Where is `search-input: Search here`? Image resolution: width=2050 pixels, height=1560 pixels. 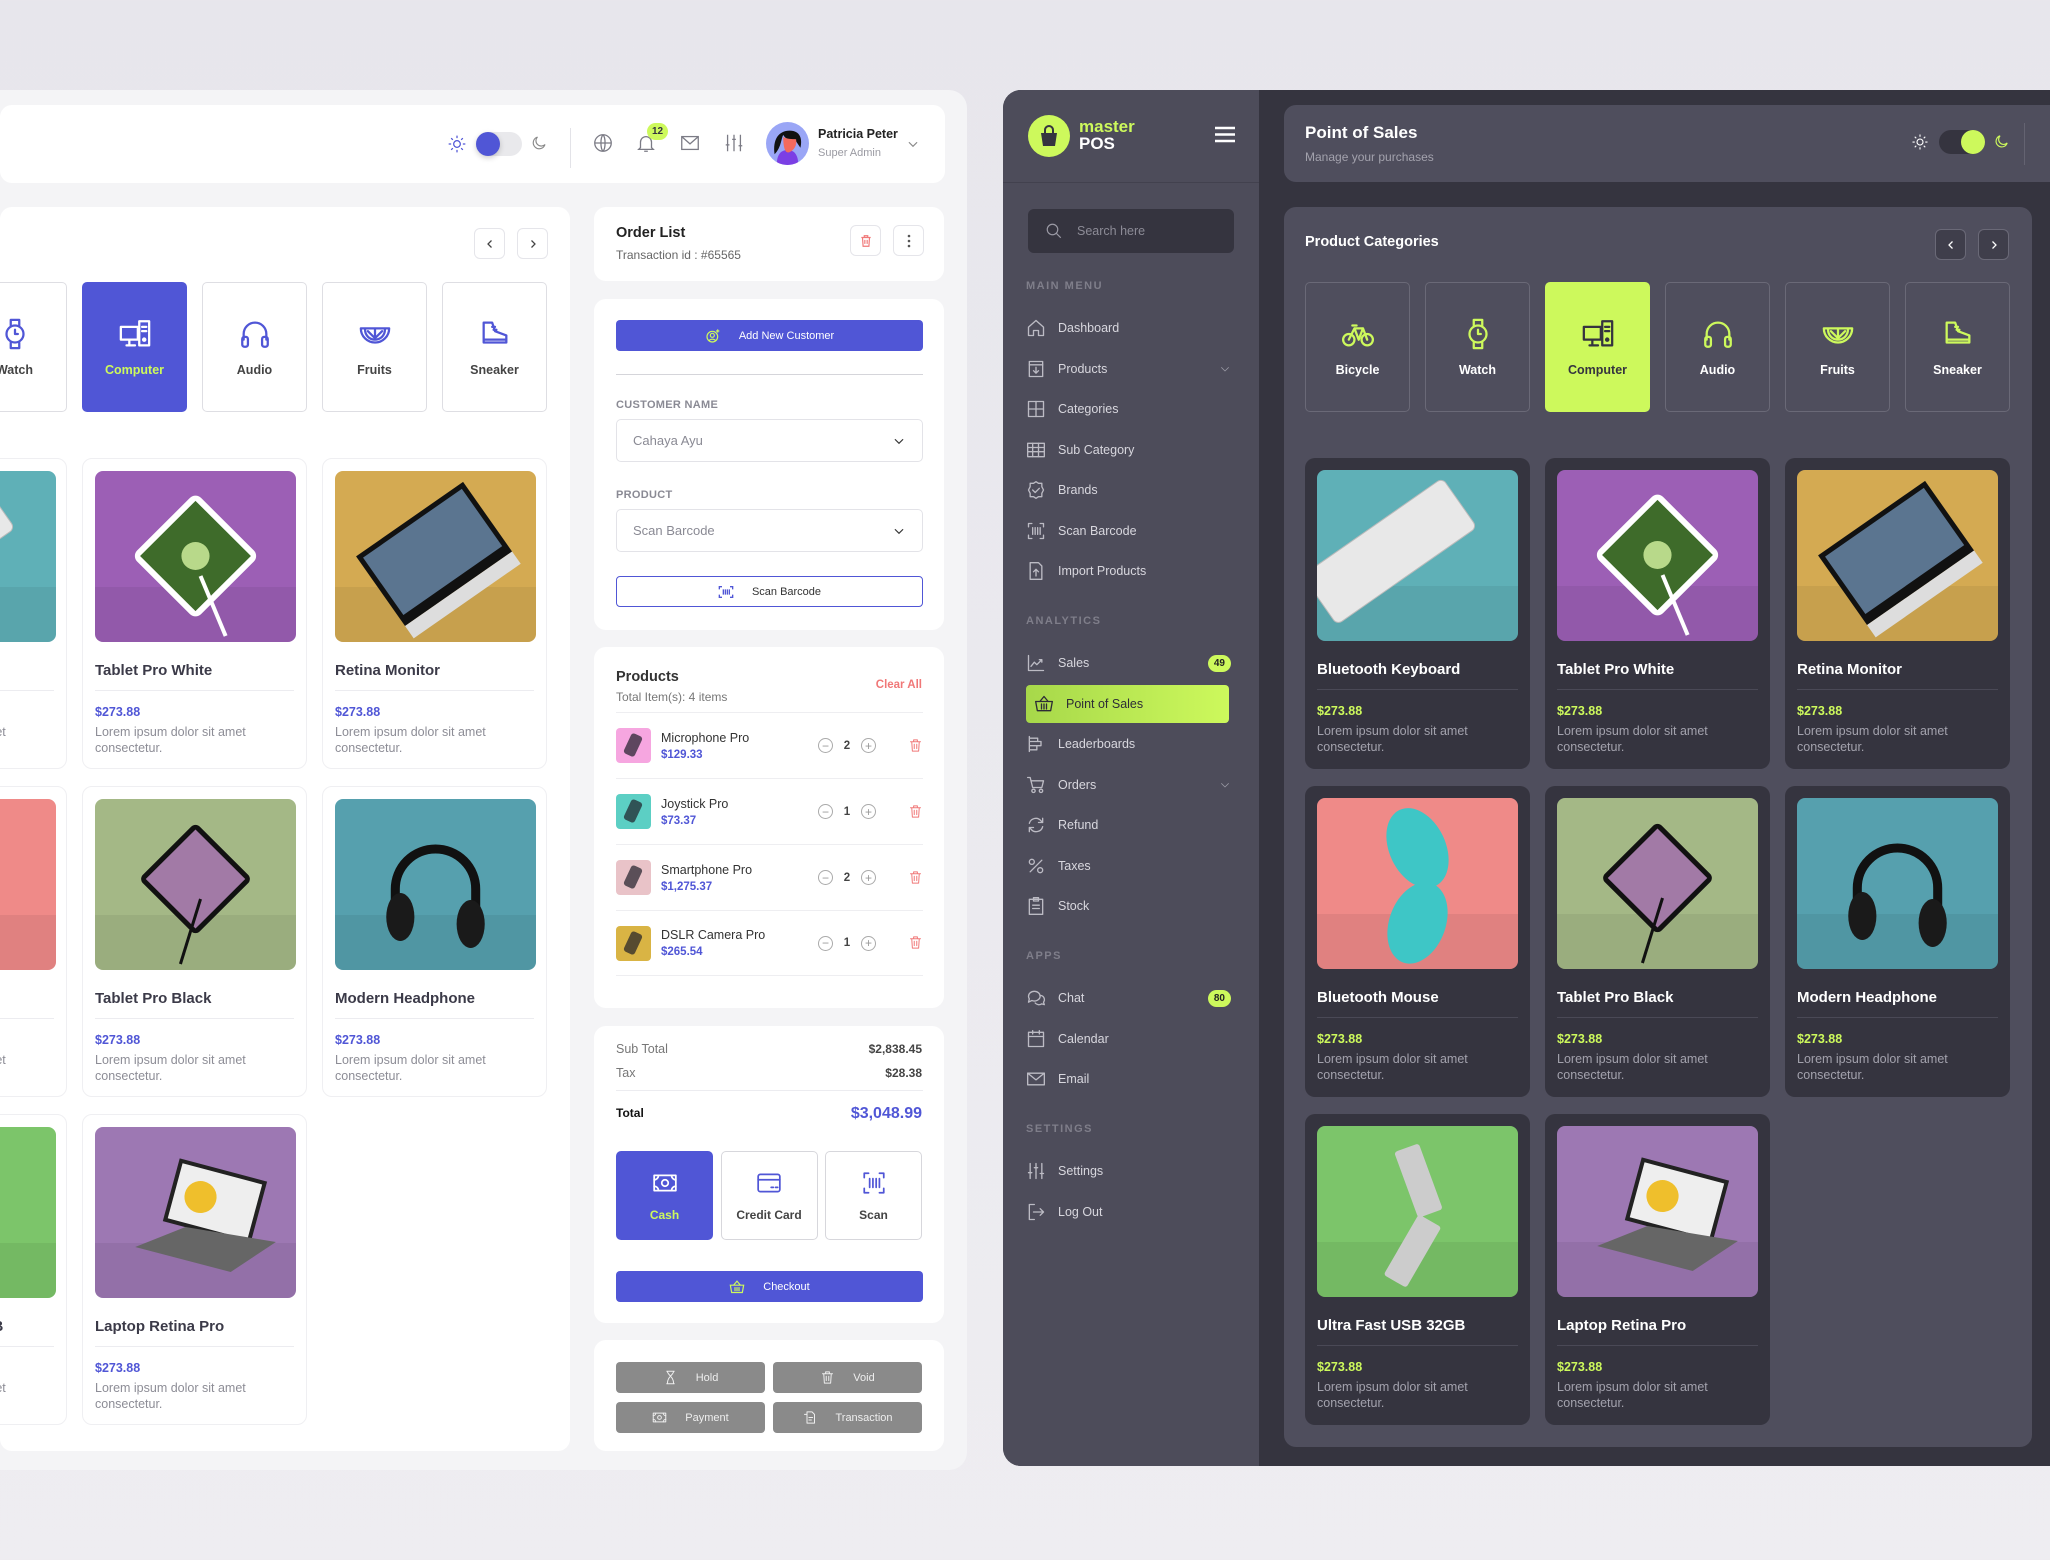
search-input: Search here is located at coordinates (1131, 231).